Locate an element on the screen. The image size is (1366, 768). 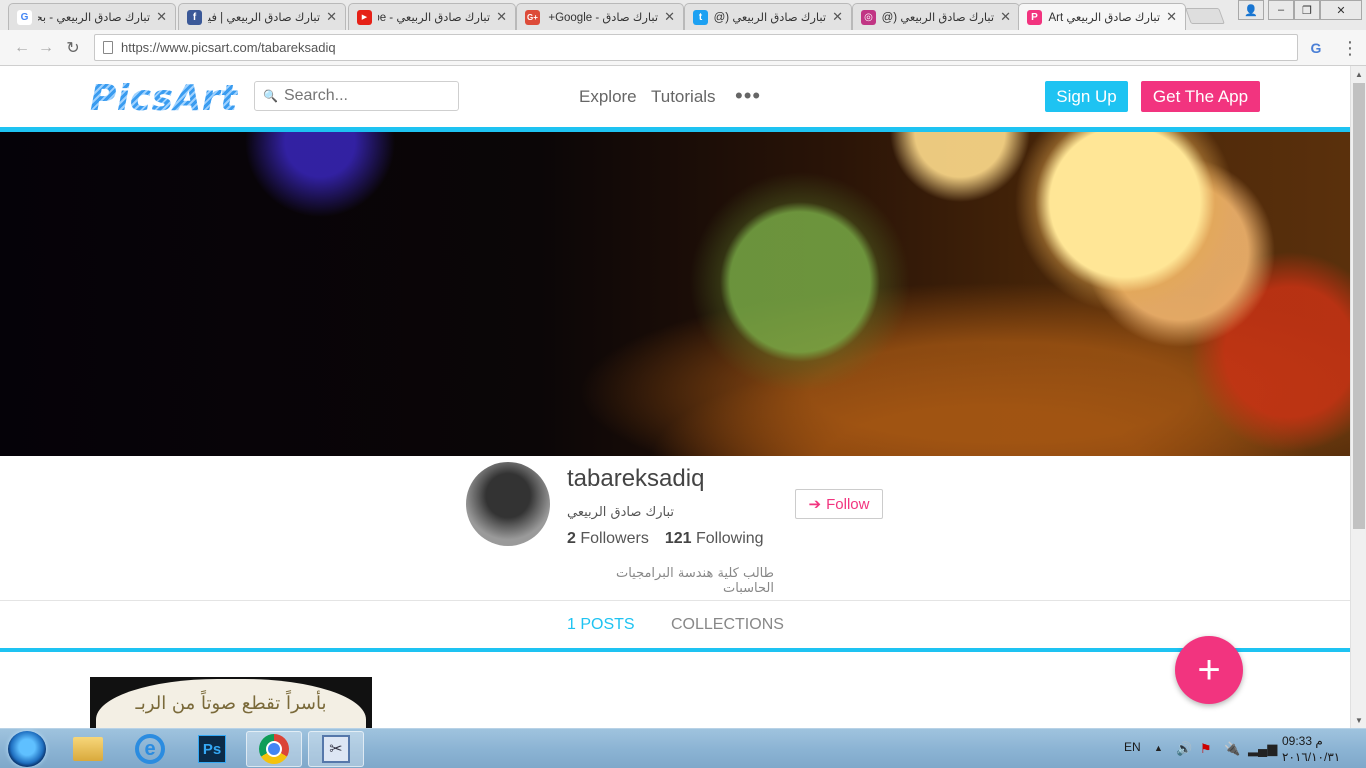
picsart-icon: P is located at coordinates (1034, 17).